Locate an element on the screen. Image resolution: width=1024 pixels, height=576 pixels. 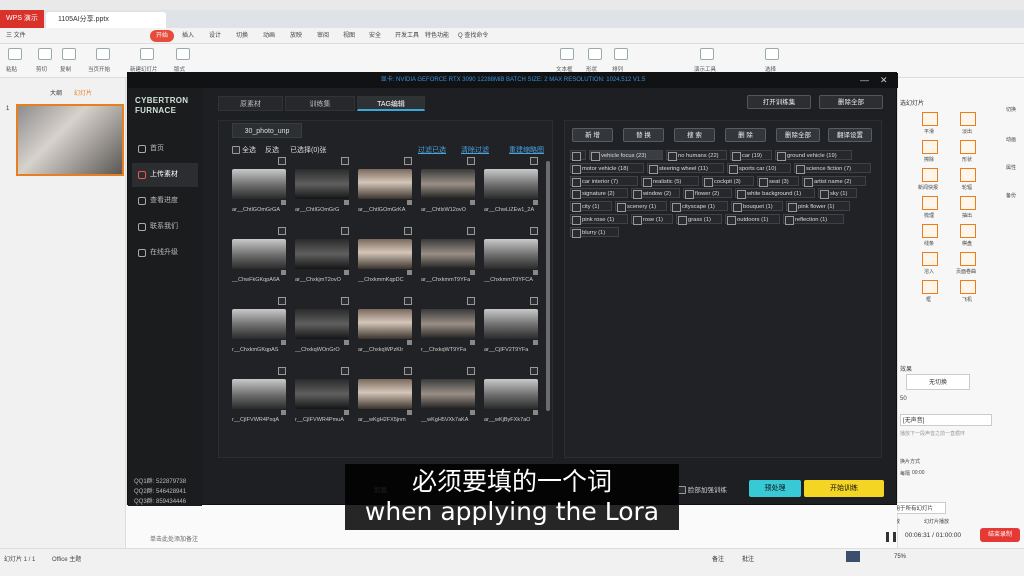
effect-select: 无切换 is located at coordinates (938, 382).